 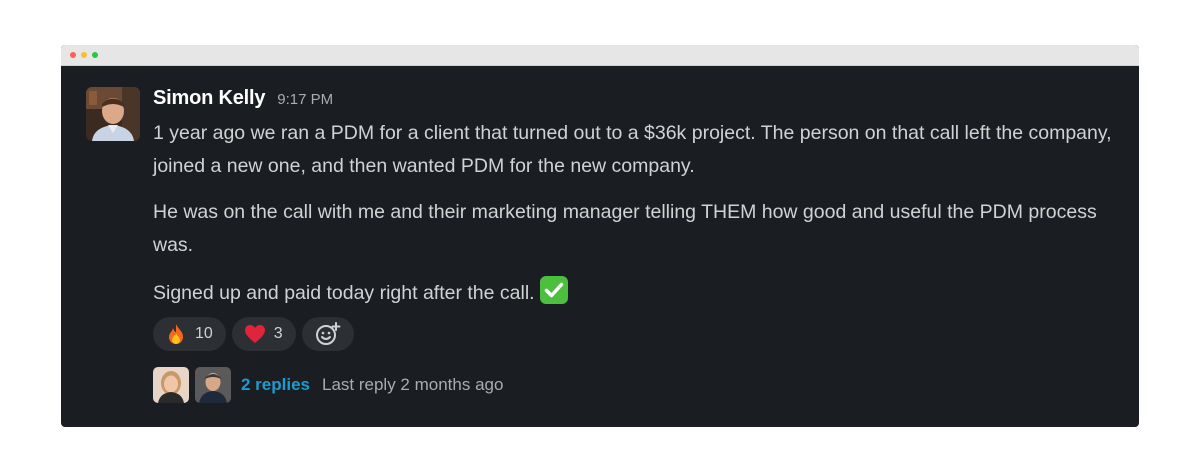 What do you see at coordinates (113, 114) in the screenshot?
I see `avatar` at bounding box center [113, 114].